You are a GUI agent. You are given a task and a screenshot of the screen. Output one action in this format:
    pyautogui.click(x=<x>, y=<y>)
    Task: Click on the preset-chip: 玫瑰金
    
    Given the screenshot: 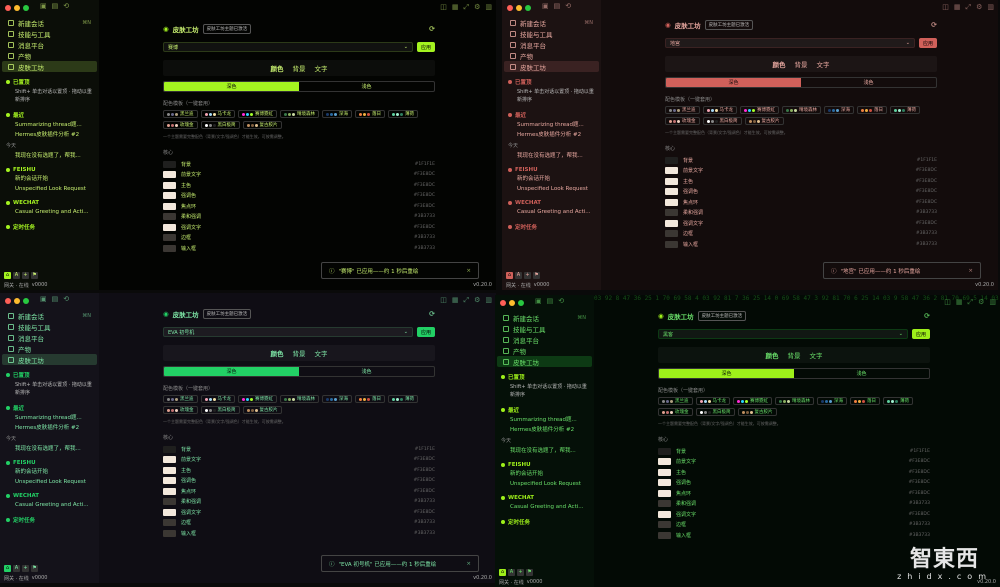 What is the action you would take?
    pyautogui.click(x=180, y=125)
    